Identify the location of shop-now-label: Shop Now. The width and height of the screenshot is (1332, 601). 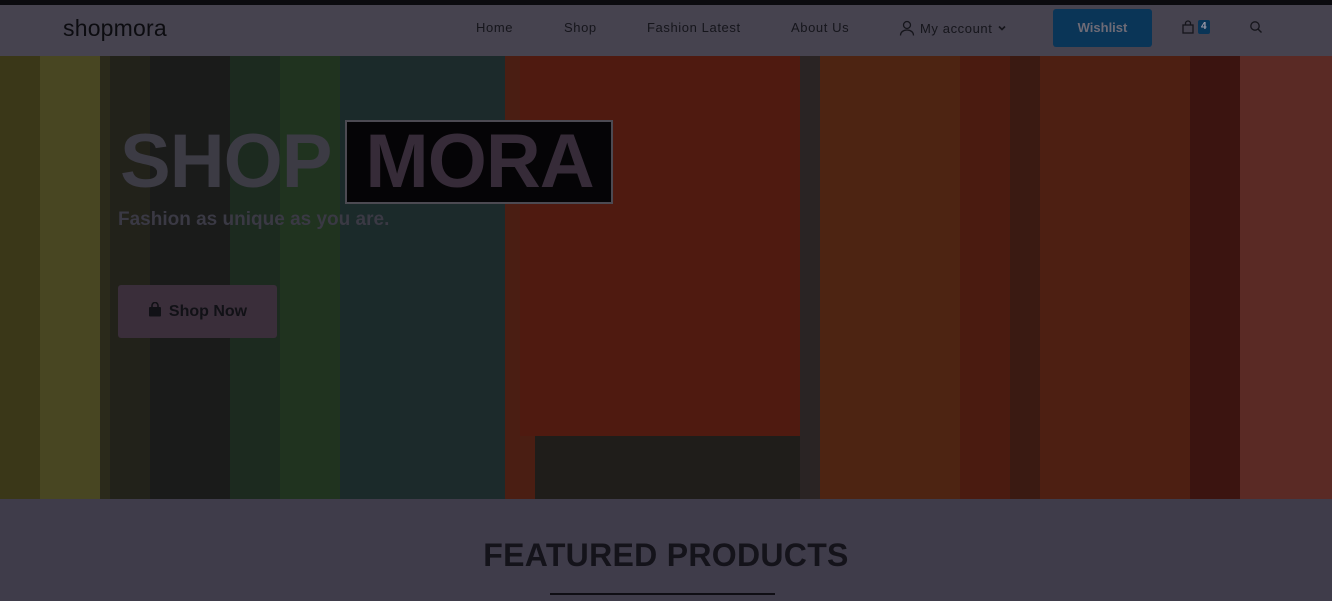
(208, 311).